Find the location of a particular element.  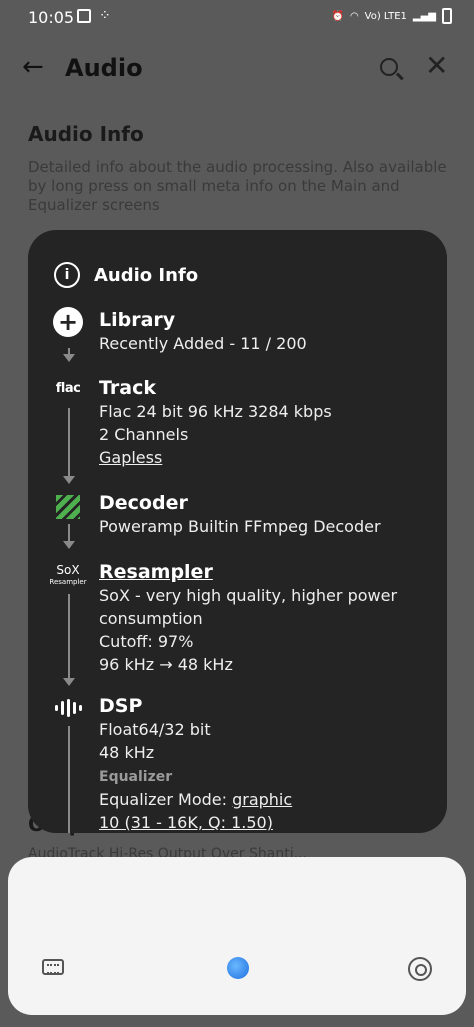

page-title: Audio is located at coordinates (104, 68).